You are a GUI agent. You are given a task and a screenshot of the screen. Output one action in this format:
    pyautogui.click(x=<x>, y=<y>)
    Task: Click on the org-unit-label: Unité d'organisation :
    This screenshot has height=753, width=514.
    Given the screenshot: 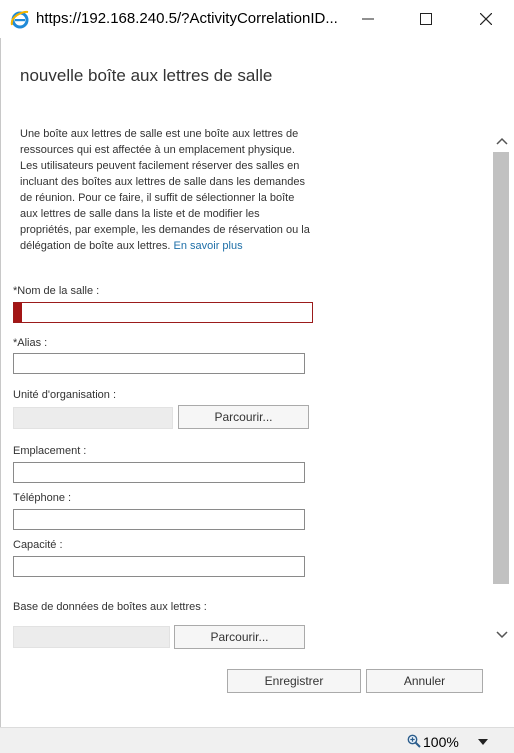 What is the action you would take?
    pyautogui.click(x=64, y=395)
    